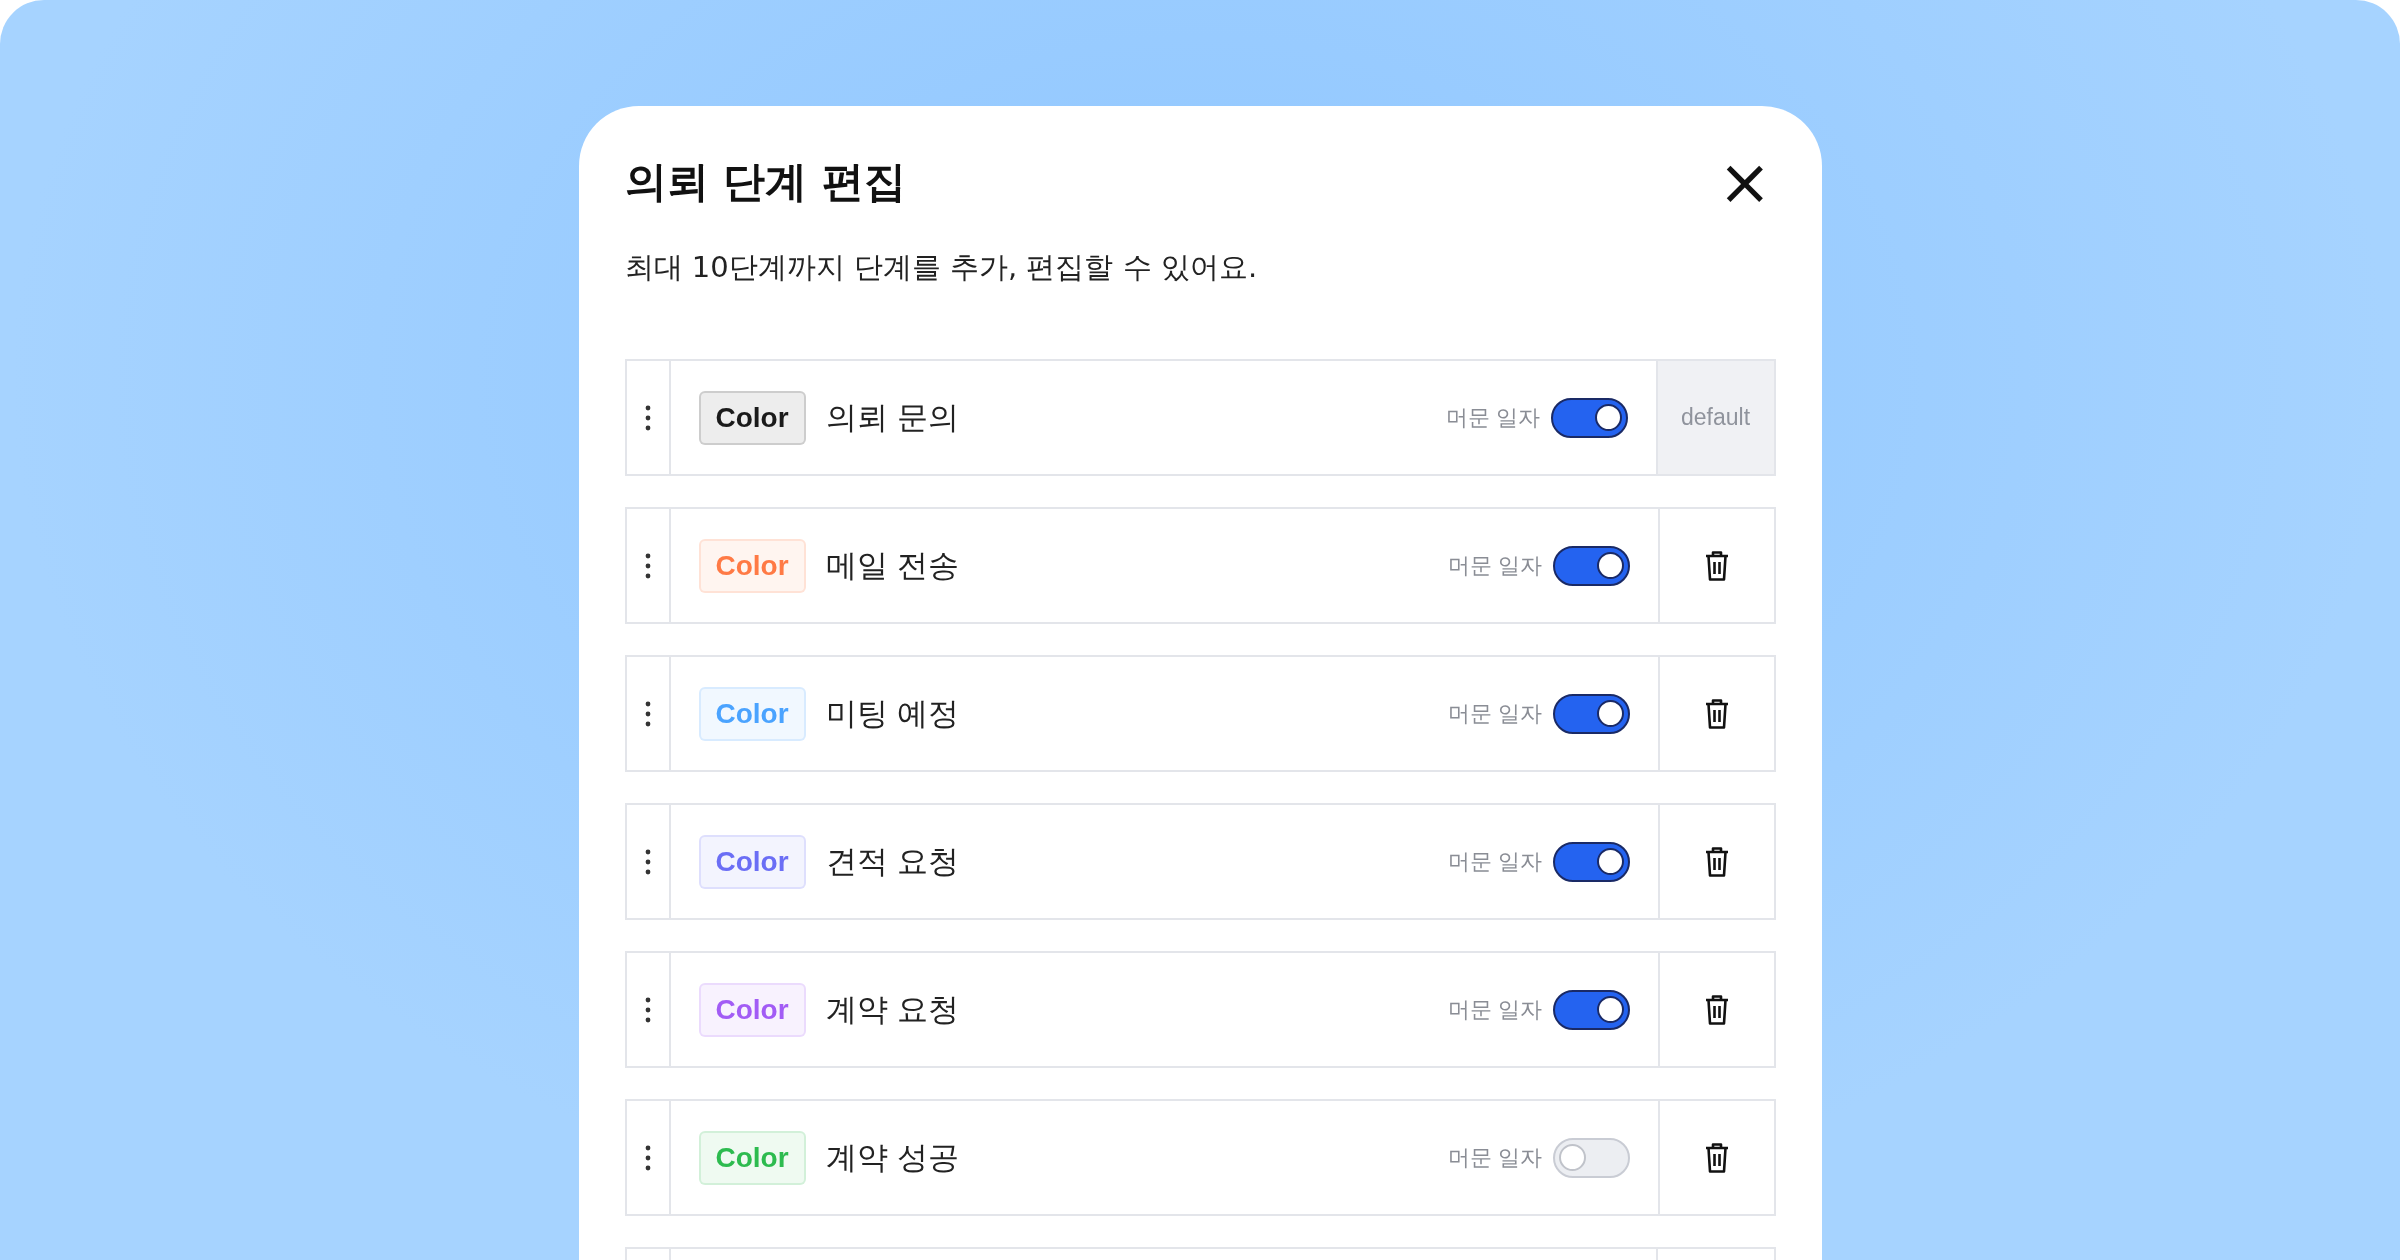  What do you see at coordinates (765, 182) in the screenshot?
I see `dialog-title: 의뢰 단계 편집` at bounding box center [765, 182].